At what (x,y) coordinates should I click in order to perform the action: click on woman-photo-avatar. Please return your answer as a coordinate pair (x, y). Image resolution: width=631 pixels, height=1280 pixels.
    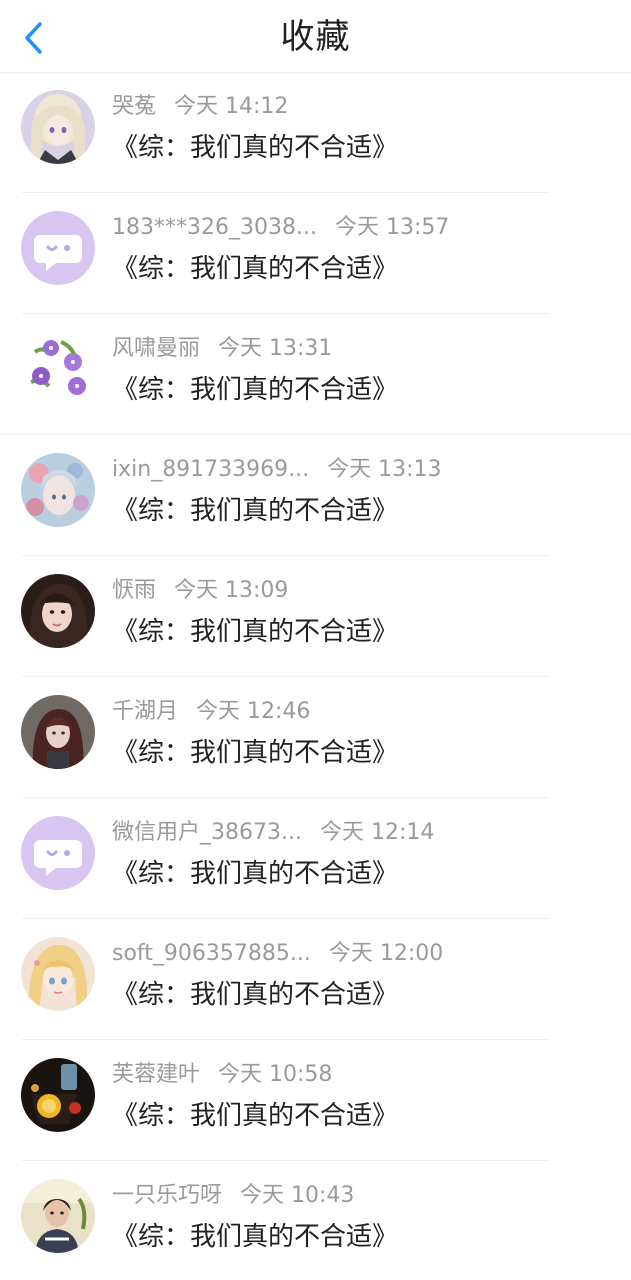
    Looking at the image, I should click on (58, 1216).